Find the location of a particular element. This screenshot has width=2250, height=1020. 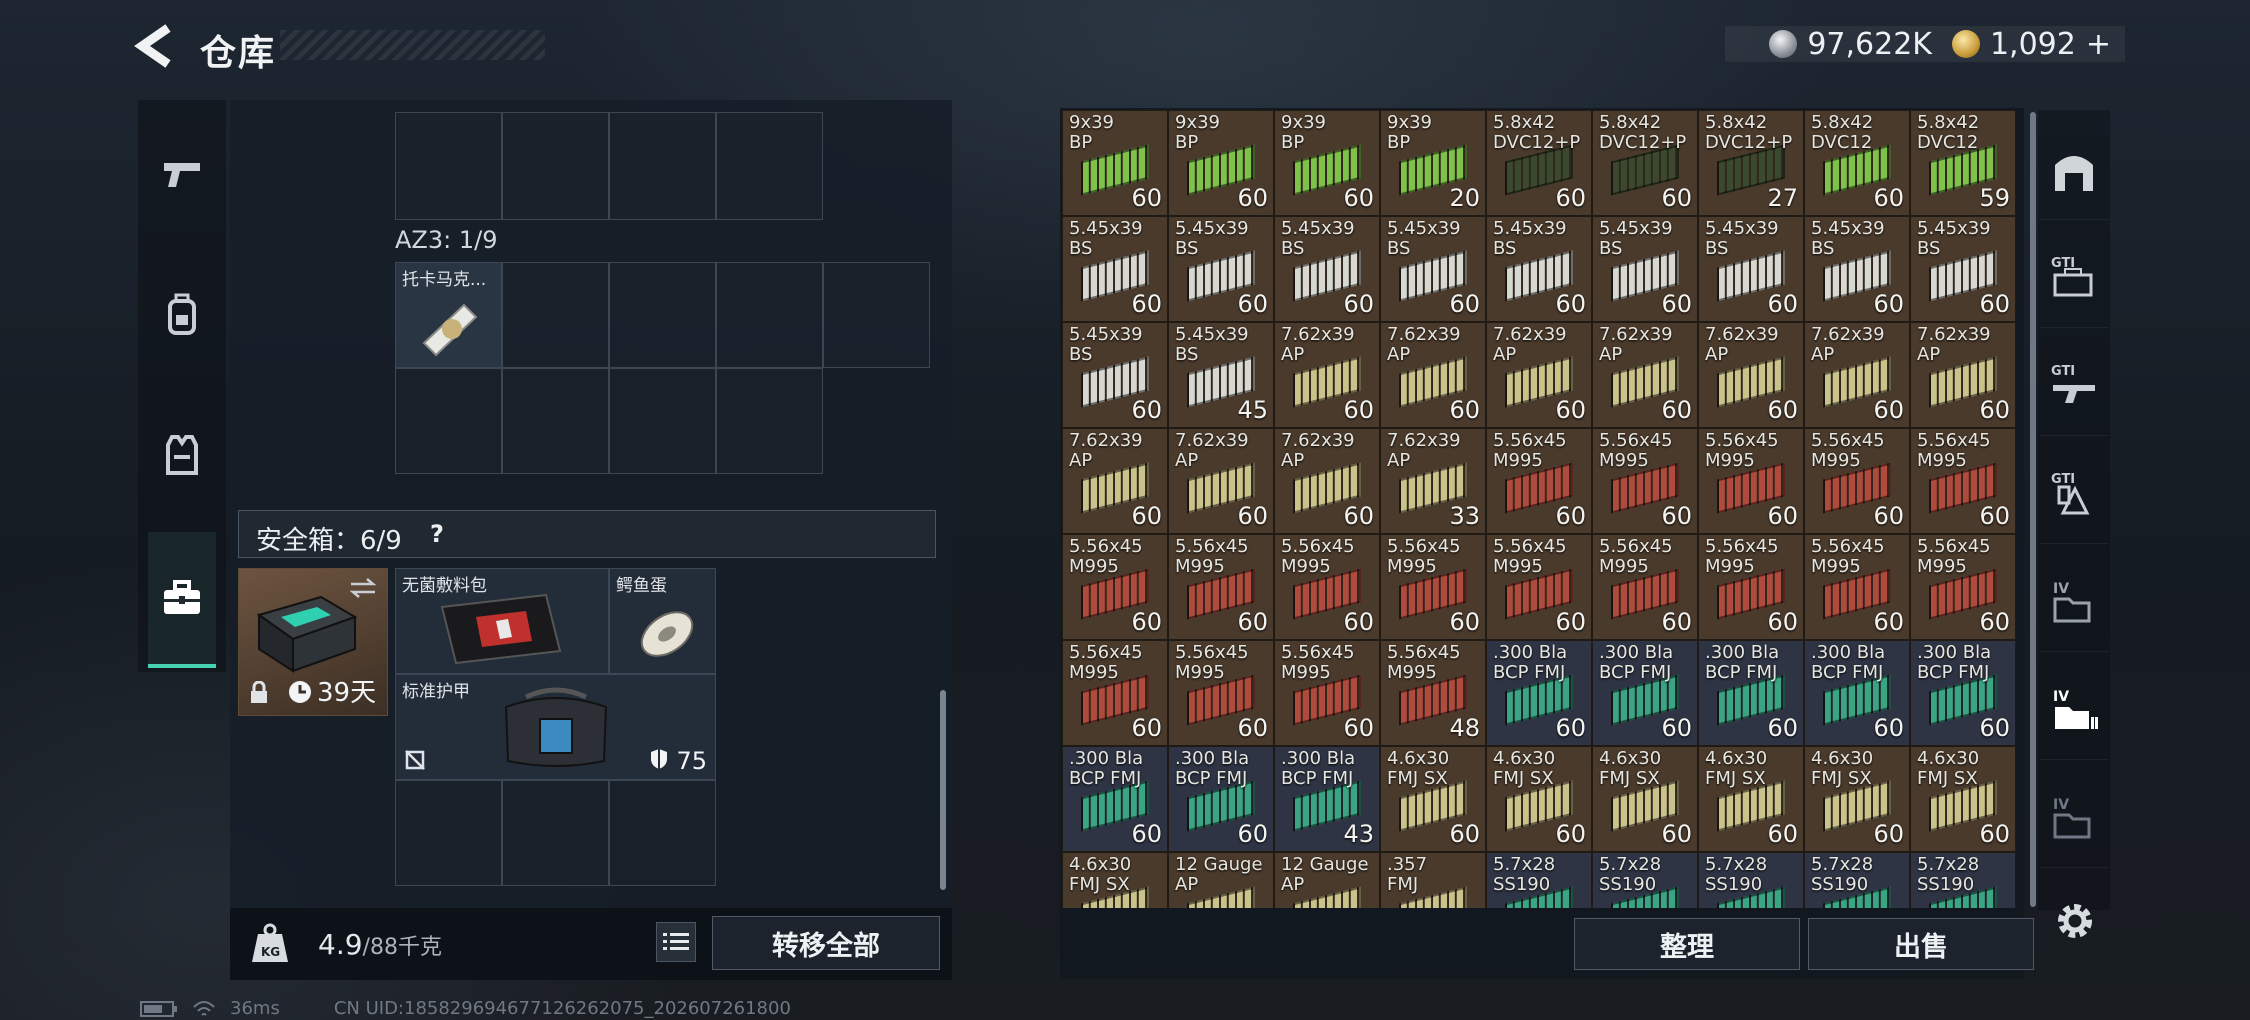

nav-weapons is located at coordinates (182, 175).